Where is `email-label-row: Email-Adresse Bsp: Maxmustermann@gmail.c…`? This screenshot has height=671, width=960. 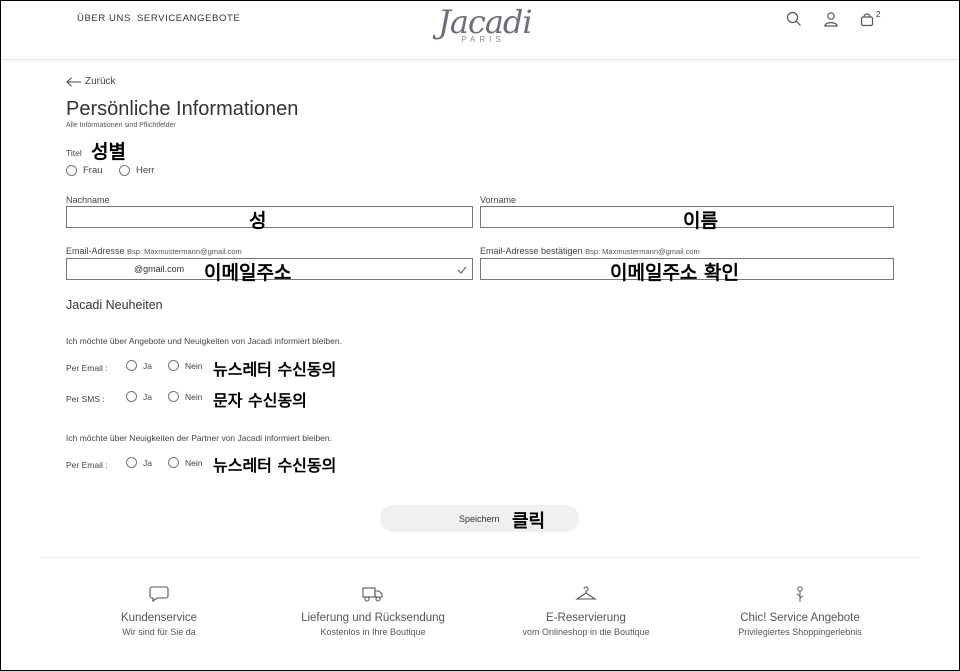
email-label-row: Email-Adresse Bsp: Maxmustermann@gmail.c… is located at coordinates (154, 251).